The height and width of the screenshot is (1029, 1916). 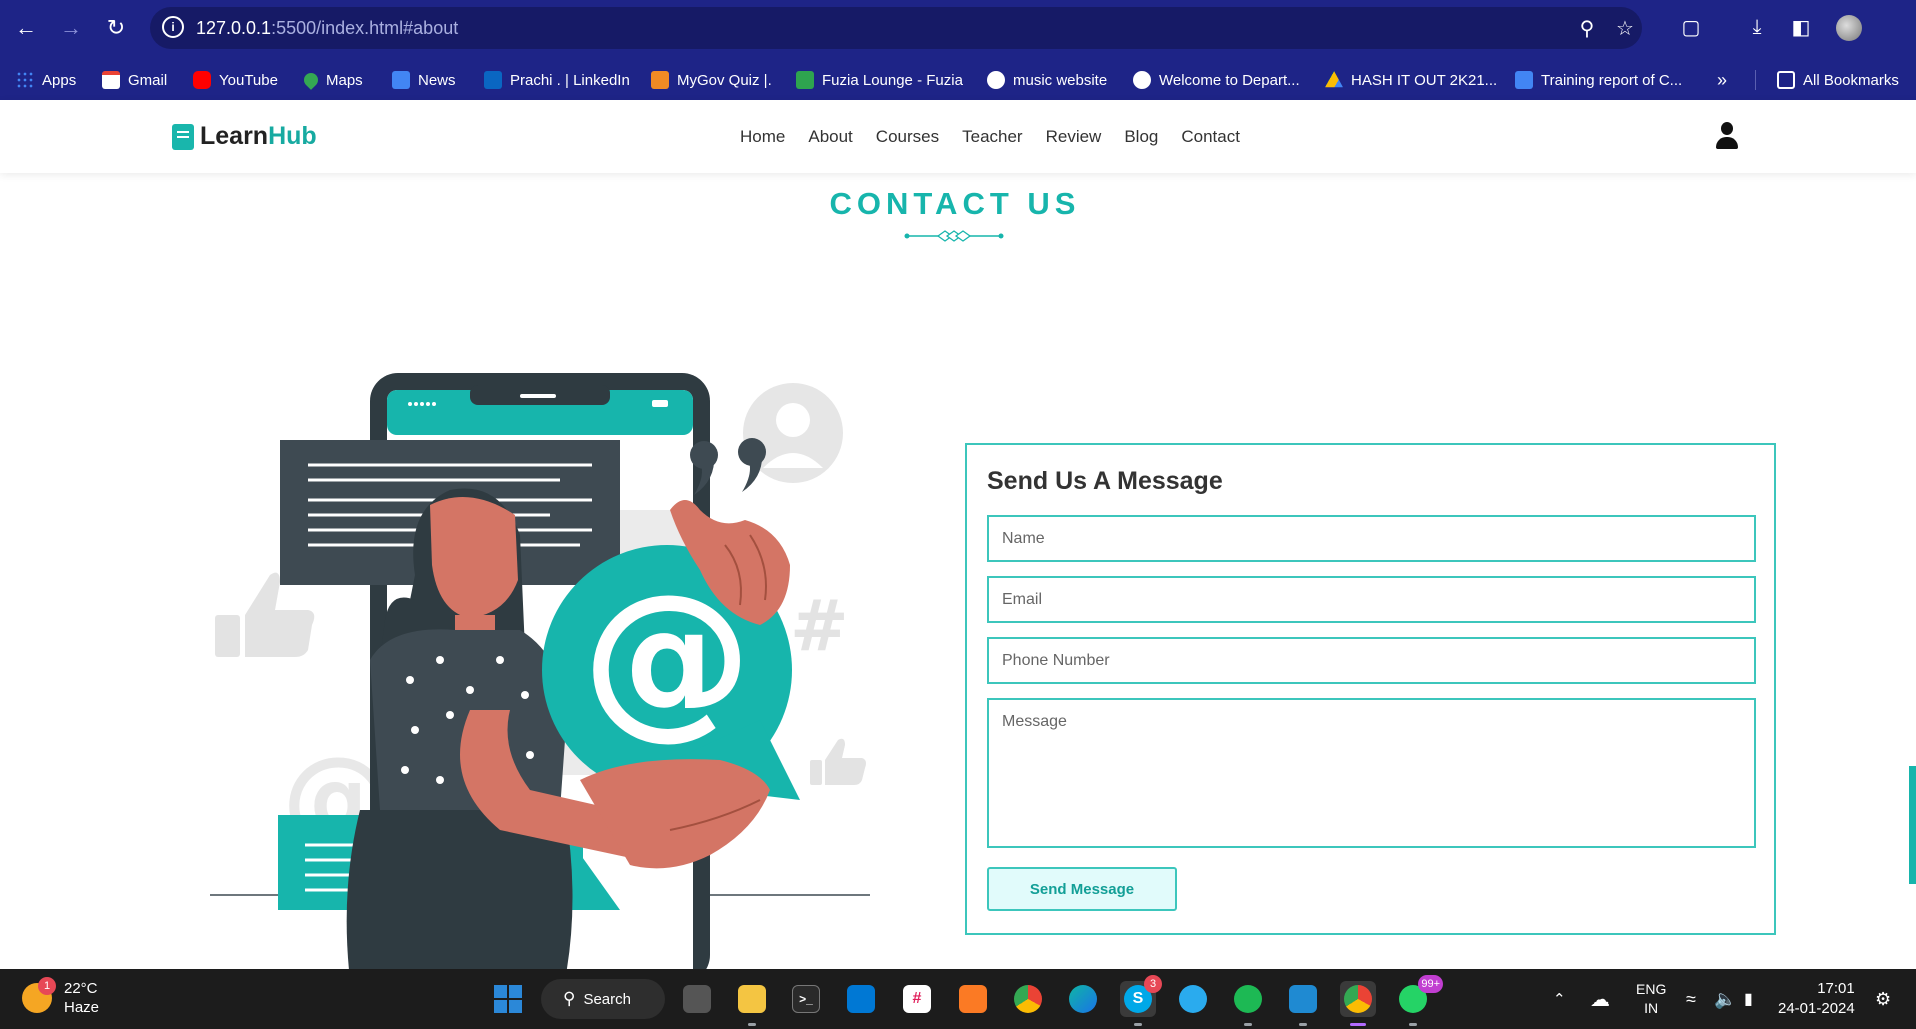 What do you see at coordinates (1248, 1003) in the screenshot?
I see `spotify-icon` at bounding box center [1248, 1003].